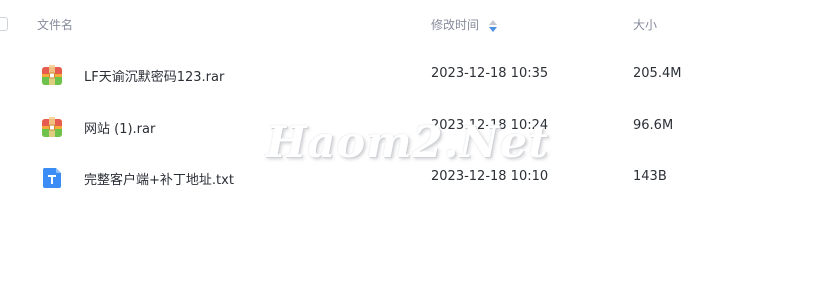 This screenshot has height=285, width=828. What do you see at coordinates (490, 73) in the screenshot?
I see `file-modified: 2023-12-18 10:35` at bounding box center [490, 73].